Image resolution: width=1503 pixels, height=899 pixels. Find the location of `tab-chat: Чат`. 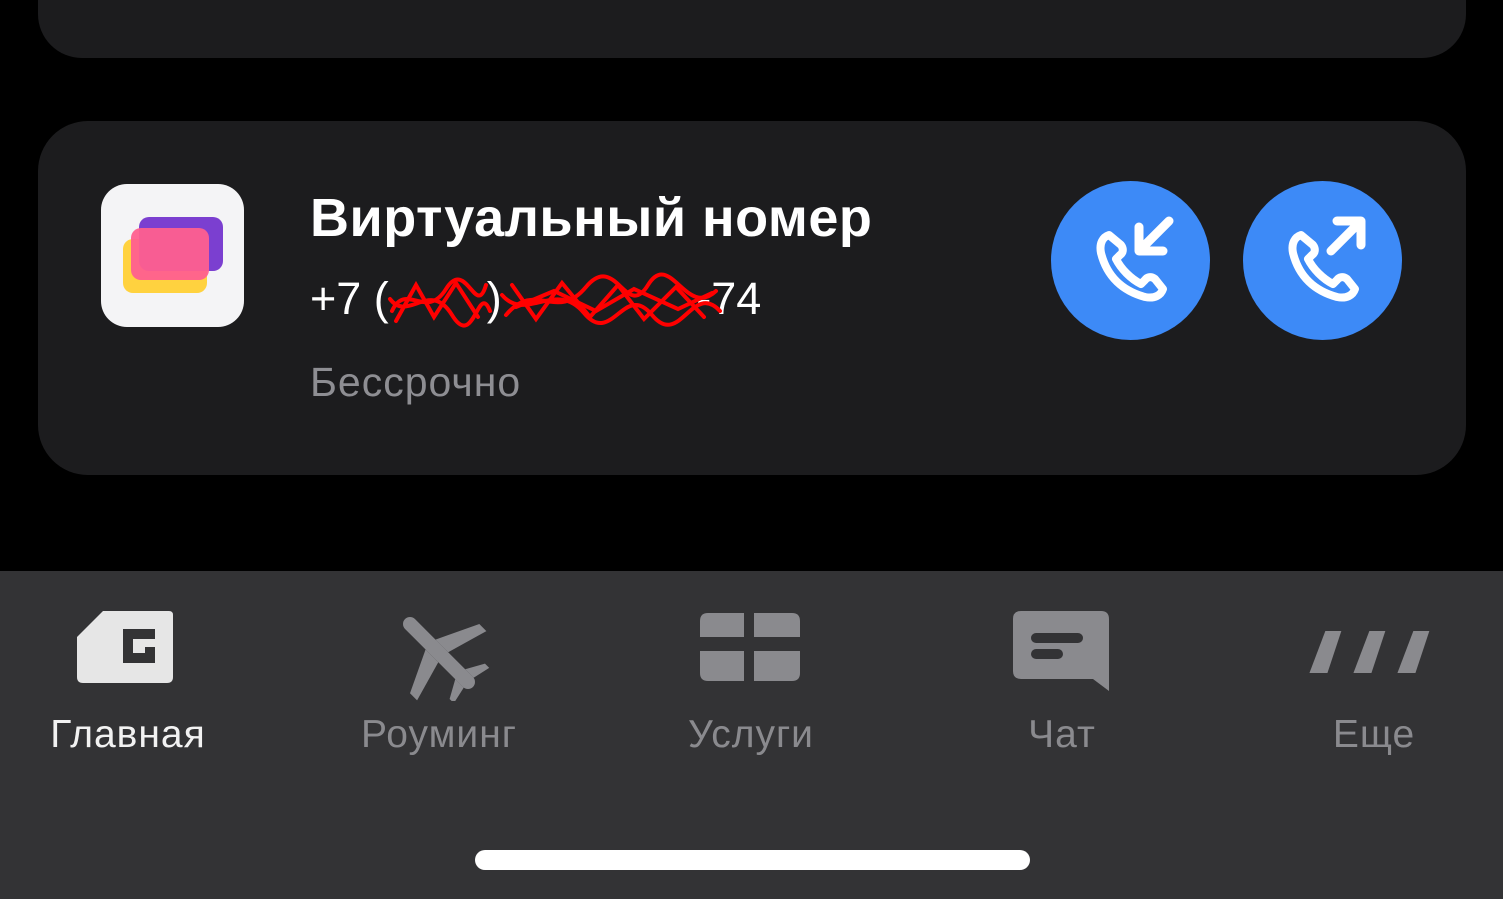

tab-chat: Чат is located at coordinates (1062, 671).